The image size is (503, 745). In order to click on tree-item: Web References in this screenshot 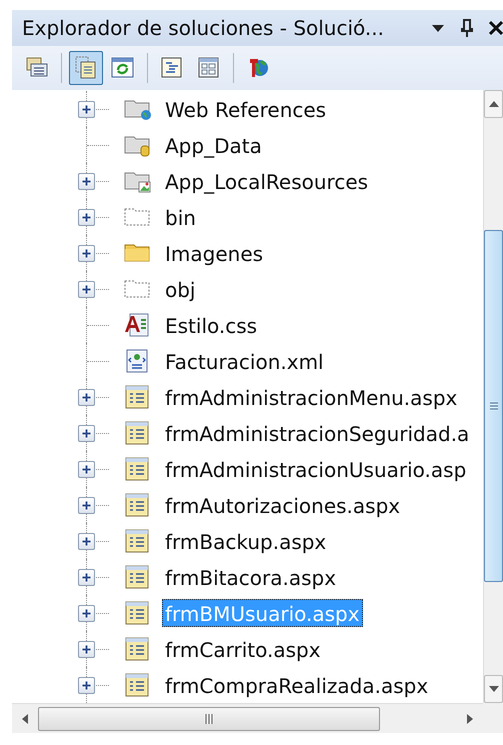, I will do `click(246, 109)`.